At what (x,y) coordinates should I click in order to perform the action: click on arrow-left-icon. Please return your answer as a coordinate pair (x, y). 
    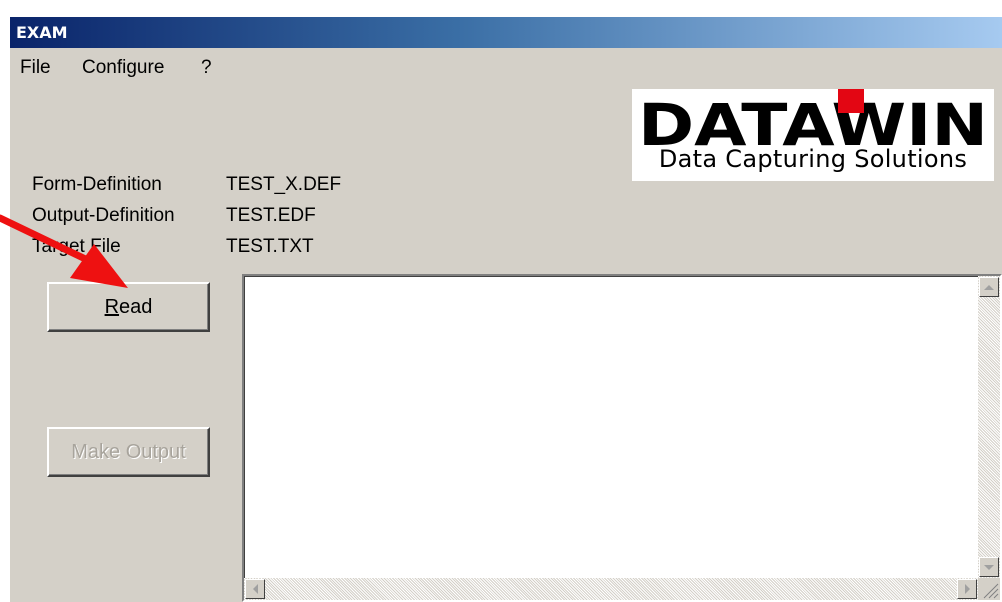
    Looking at the image, I should click on (255, 589).